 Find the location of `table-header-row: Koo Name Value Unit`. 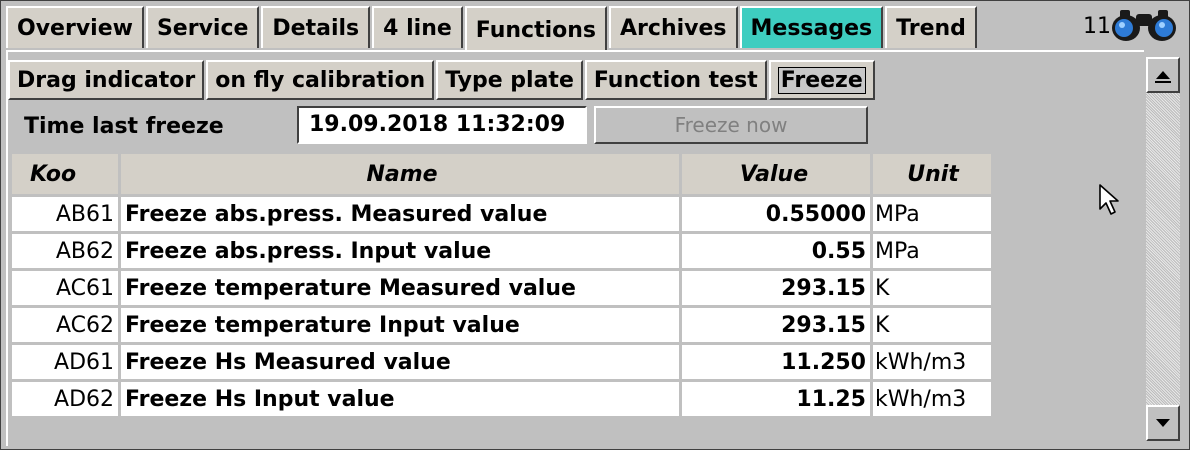

table-header-row: Koo Name Value Unit is located at coordinates (503, 175).